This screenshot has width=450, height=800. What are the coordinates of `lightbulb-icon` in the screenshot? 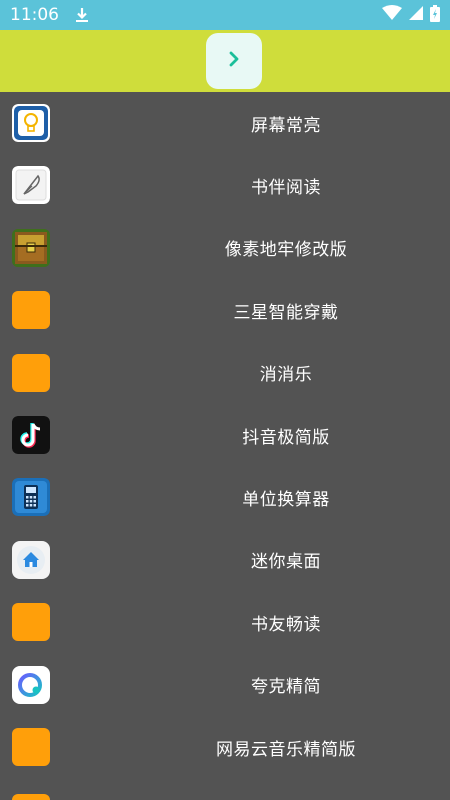 It's located at (31, 123).